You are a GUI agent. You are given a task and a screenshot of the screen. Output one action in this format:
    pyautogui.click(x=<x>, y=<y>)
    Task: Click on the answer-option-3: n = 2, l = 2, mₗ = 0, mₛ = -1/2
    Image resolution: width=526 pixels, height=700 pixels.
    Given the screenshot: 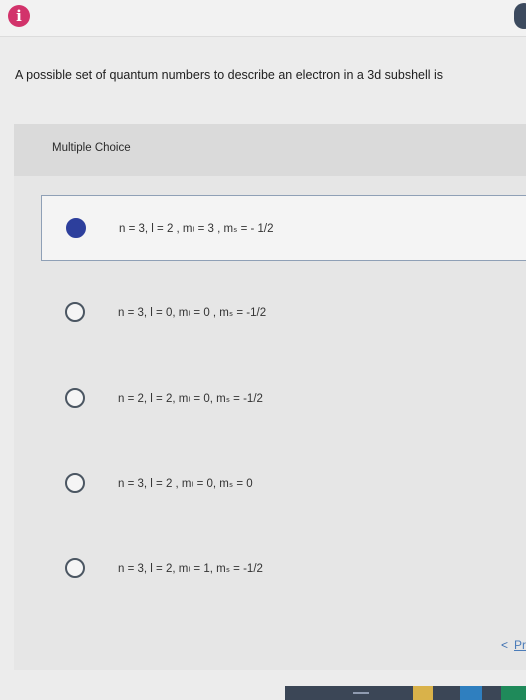 What is the action you would take?
    pyautogui.click(x=283, y=399)
    